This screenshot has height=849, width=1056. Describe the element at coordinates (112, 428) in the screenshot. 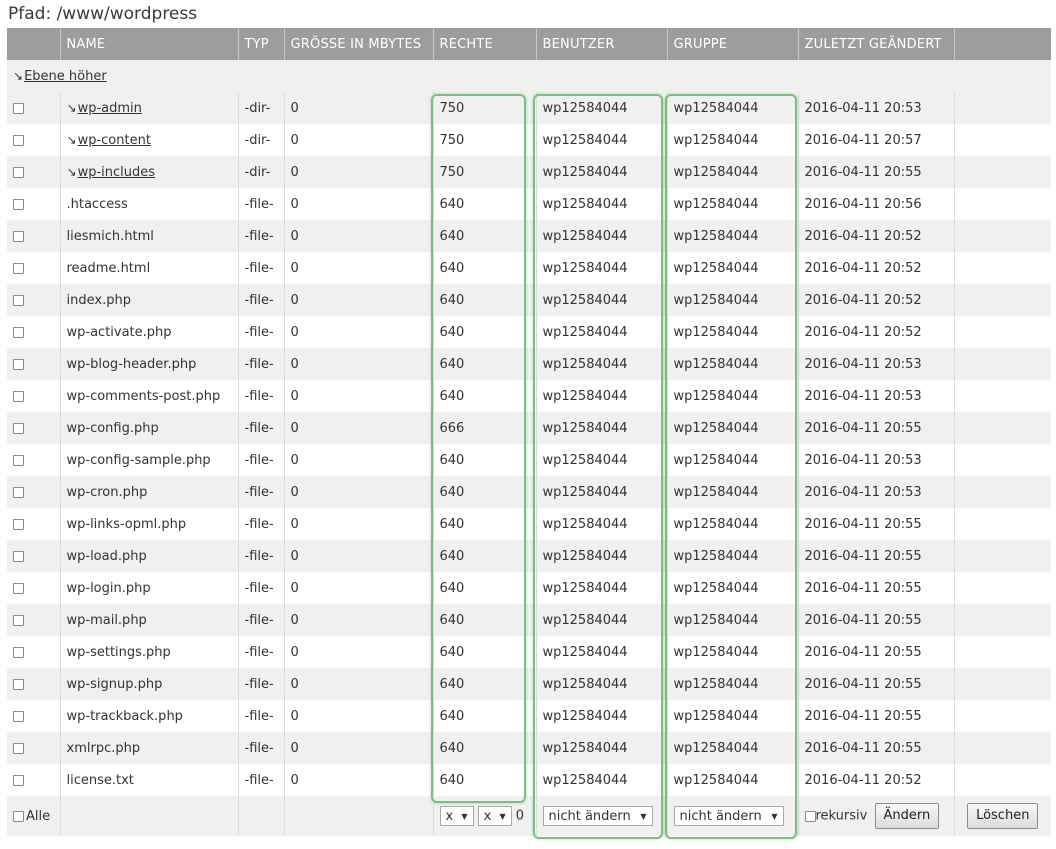

I see `file-name: wp-config.php` at that location.